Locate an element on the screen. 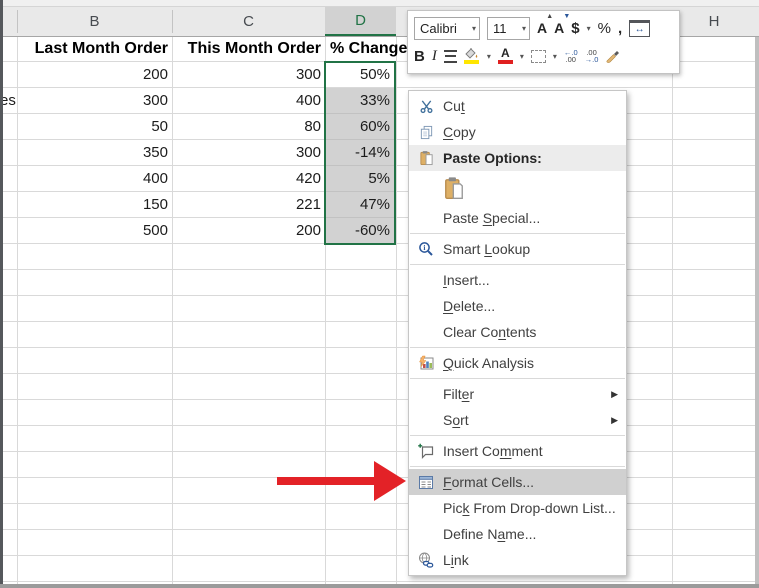 The width and height of the screenshot is (759, 588). cell-b7: 150 is located at coordinates (93, 205).